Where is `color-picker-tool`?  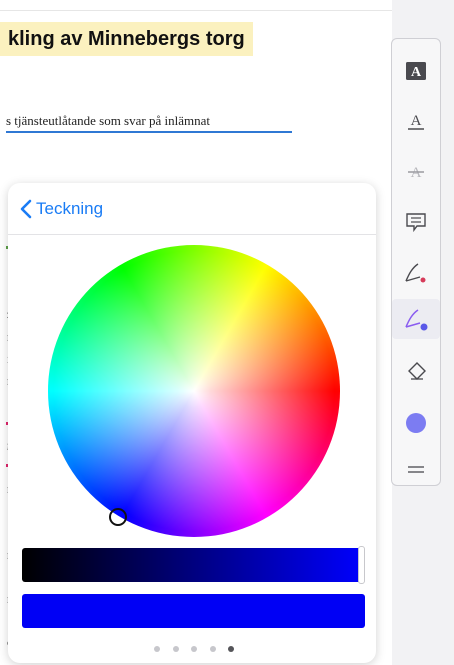
color-picker-tool is located at coordinates (416, 423).